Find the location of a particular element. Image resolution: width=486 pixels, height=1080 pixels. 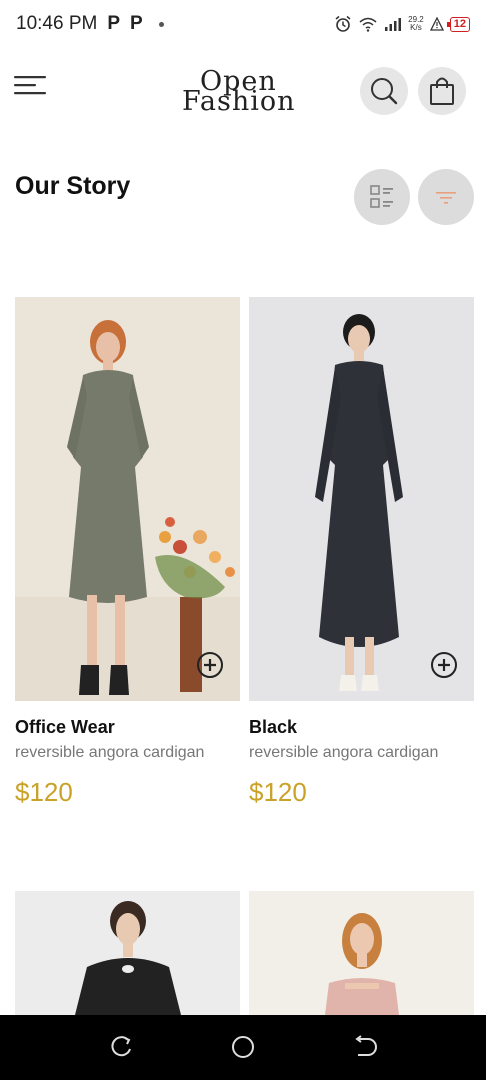

page-title: Our Story is located at coordinates (73, 186).